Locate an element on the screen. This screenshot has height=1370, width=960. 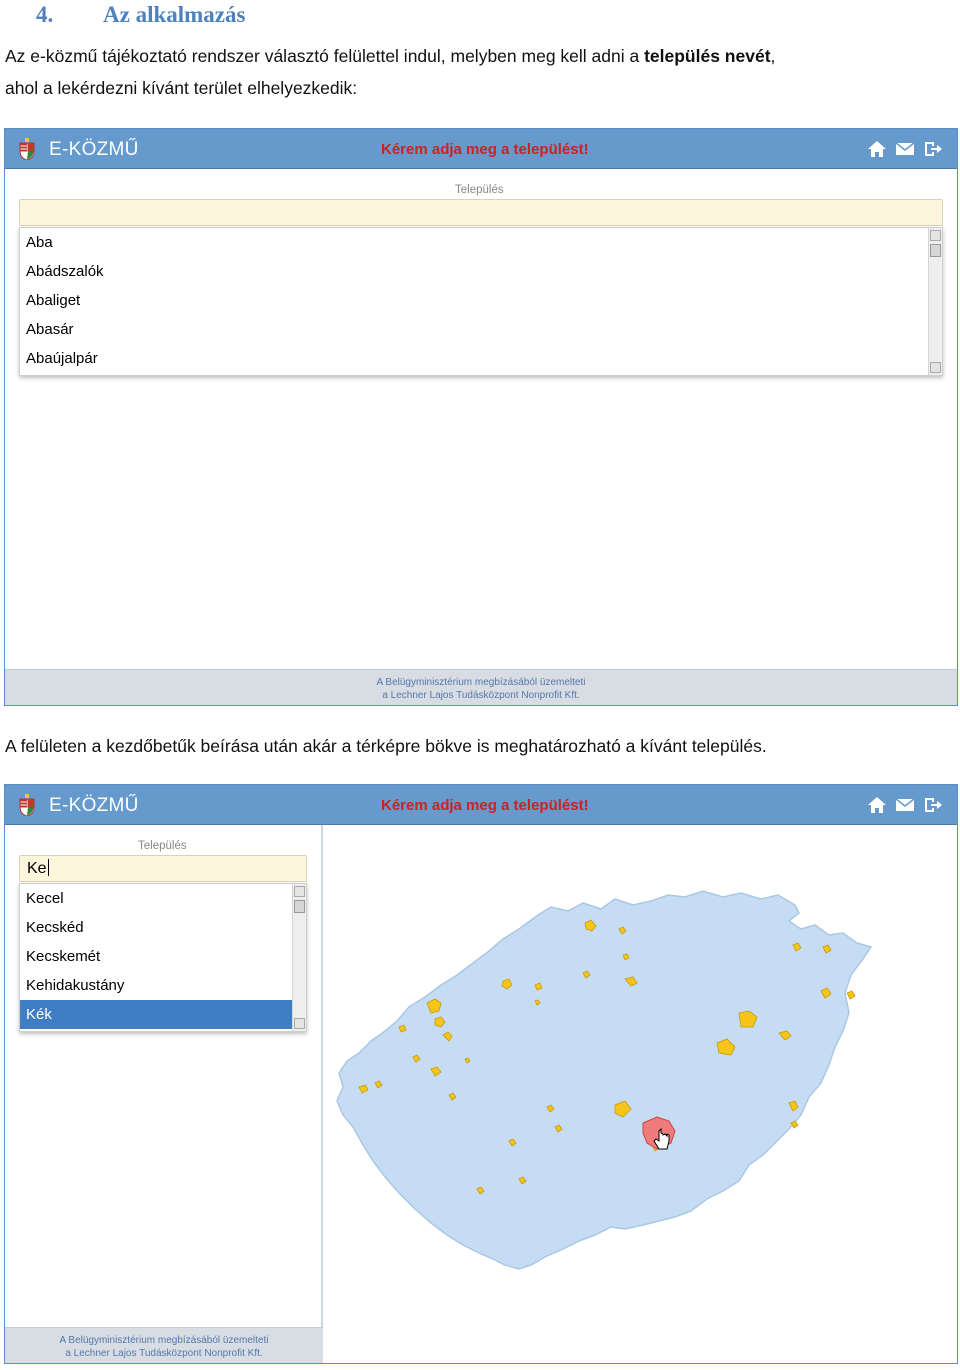
section-number: 4. is located at coordinates (45, 14).